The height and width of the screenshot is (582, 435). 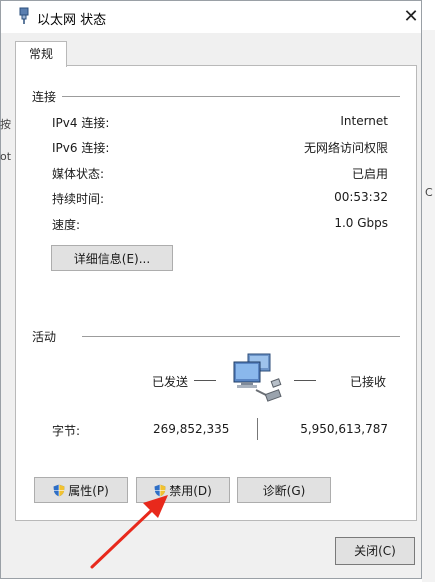 What do you see at coordinates (369, 174) in the screenshot?
I see `media-state-value: 已启用` at bounding box center [369, 174].